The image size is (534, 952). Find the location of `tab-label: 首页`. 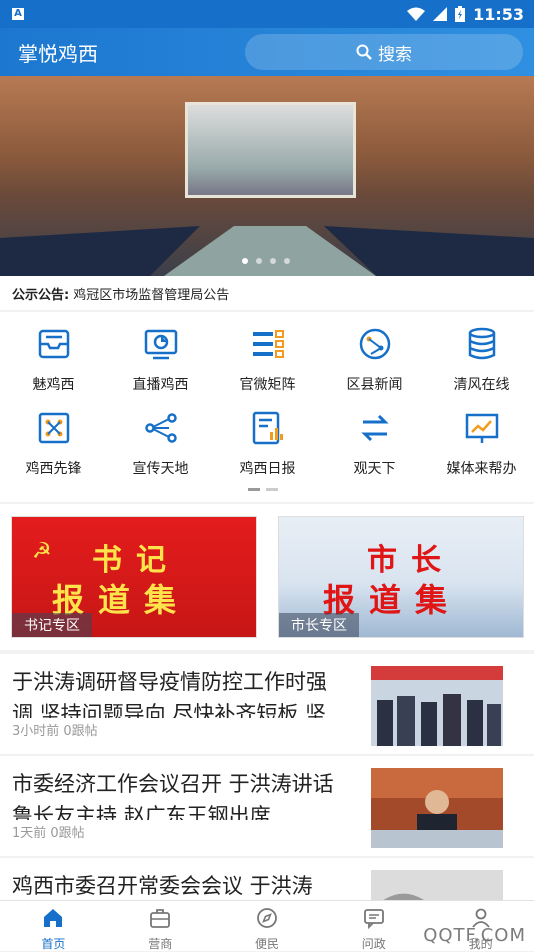

tab-label: 首页 is located at coordinates (53, 944).